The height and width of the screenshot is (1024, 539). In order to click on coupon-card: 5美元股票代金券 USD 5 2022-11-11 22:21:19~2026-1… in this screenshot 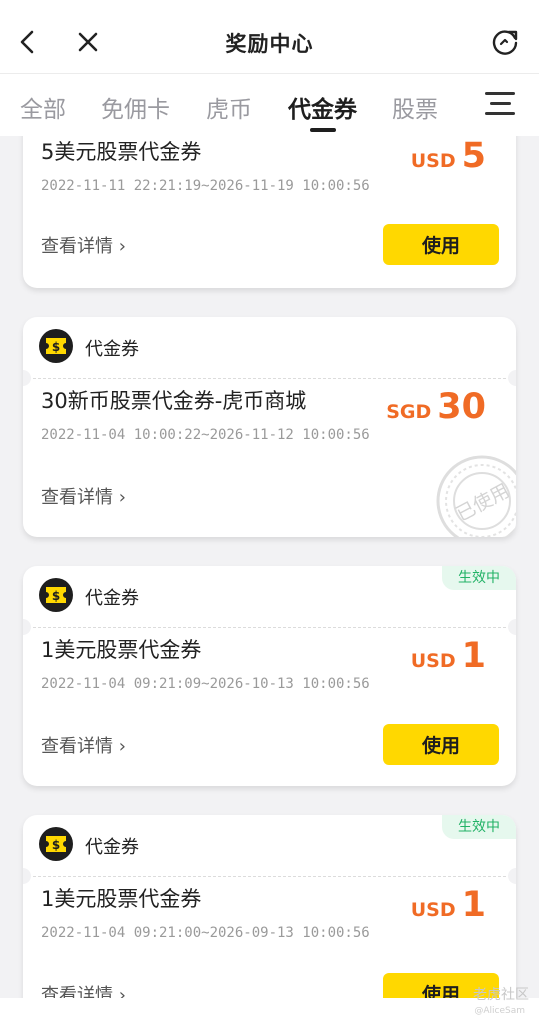, I will do `click(269, 212)`.